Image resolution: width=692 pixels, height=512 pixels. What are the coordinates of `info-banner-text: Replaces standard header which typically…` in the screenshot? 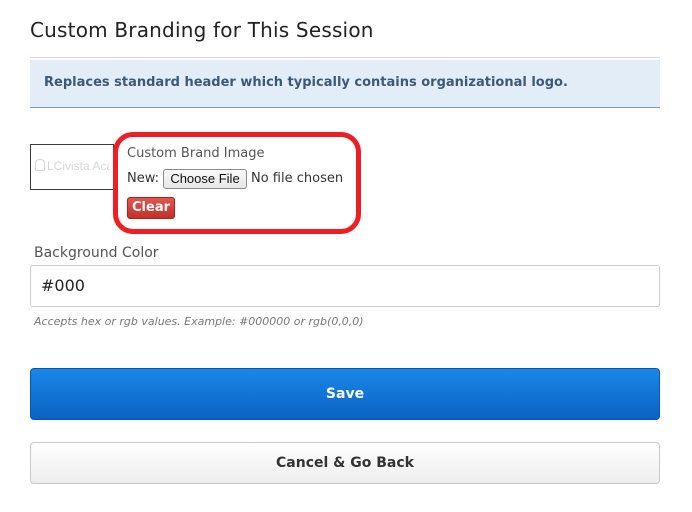 It's located at (306, 82).